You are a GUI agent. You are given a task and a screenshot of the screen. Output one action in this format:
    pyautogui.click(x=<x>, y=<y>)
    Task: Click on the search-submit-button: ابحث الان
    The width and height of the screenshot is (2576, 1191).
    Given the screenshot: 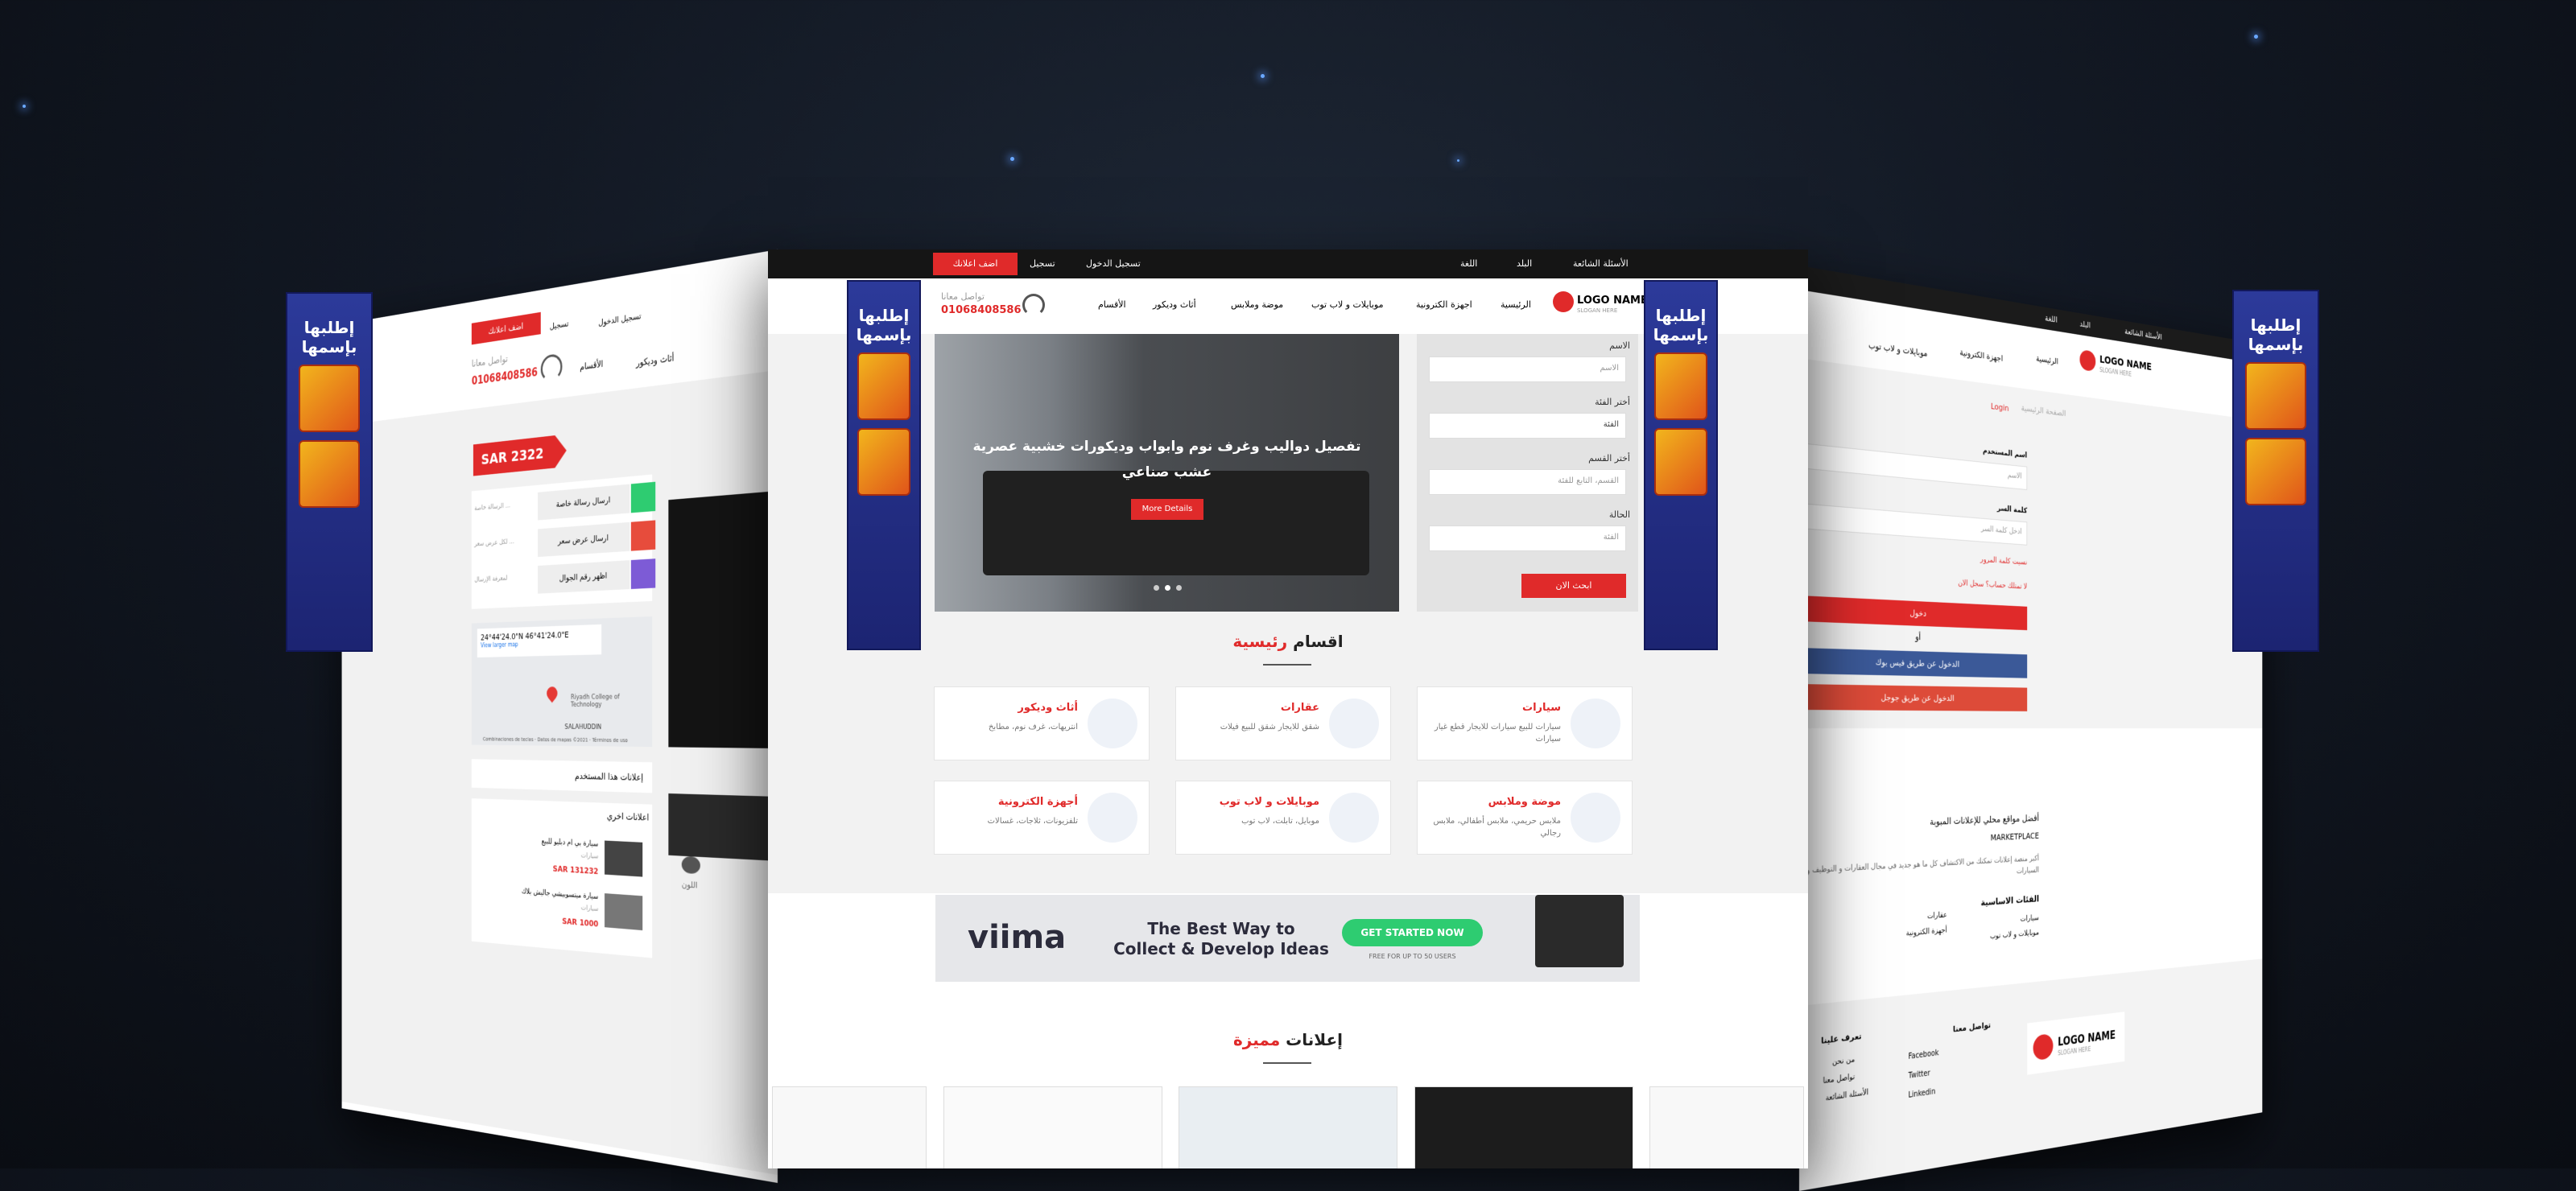 What is the action you would take?
    pyautogui.click(x=1573, y=586)
    